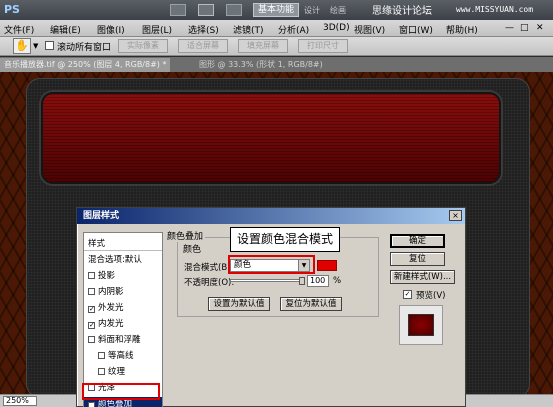 The width and height of the screenshot is (553, 407). I want to click on style-item: ✓ 外发光, so click(123, 308).